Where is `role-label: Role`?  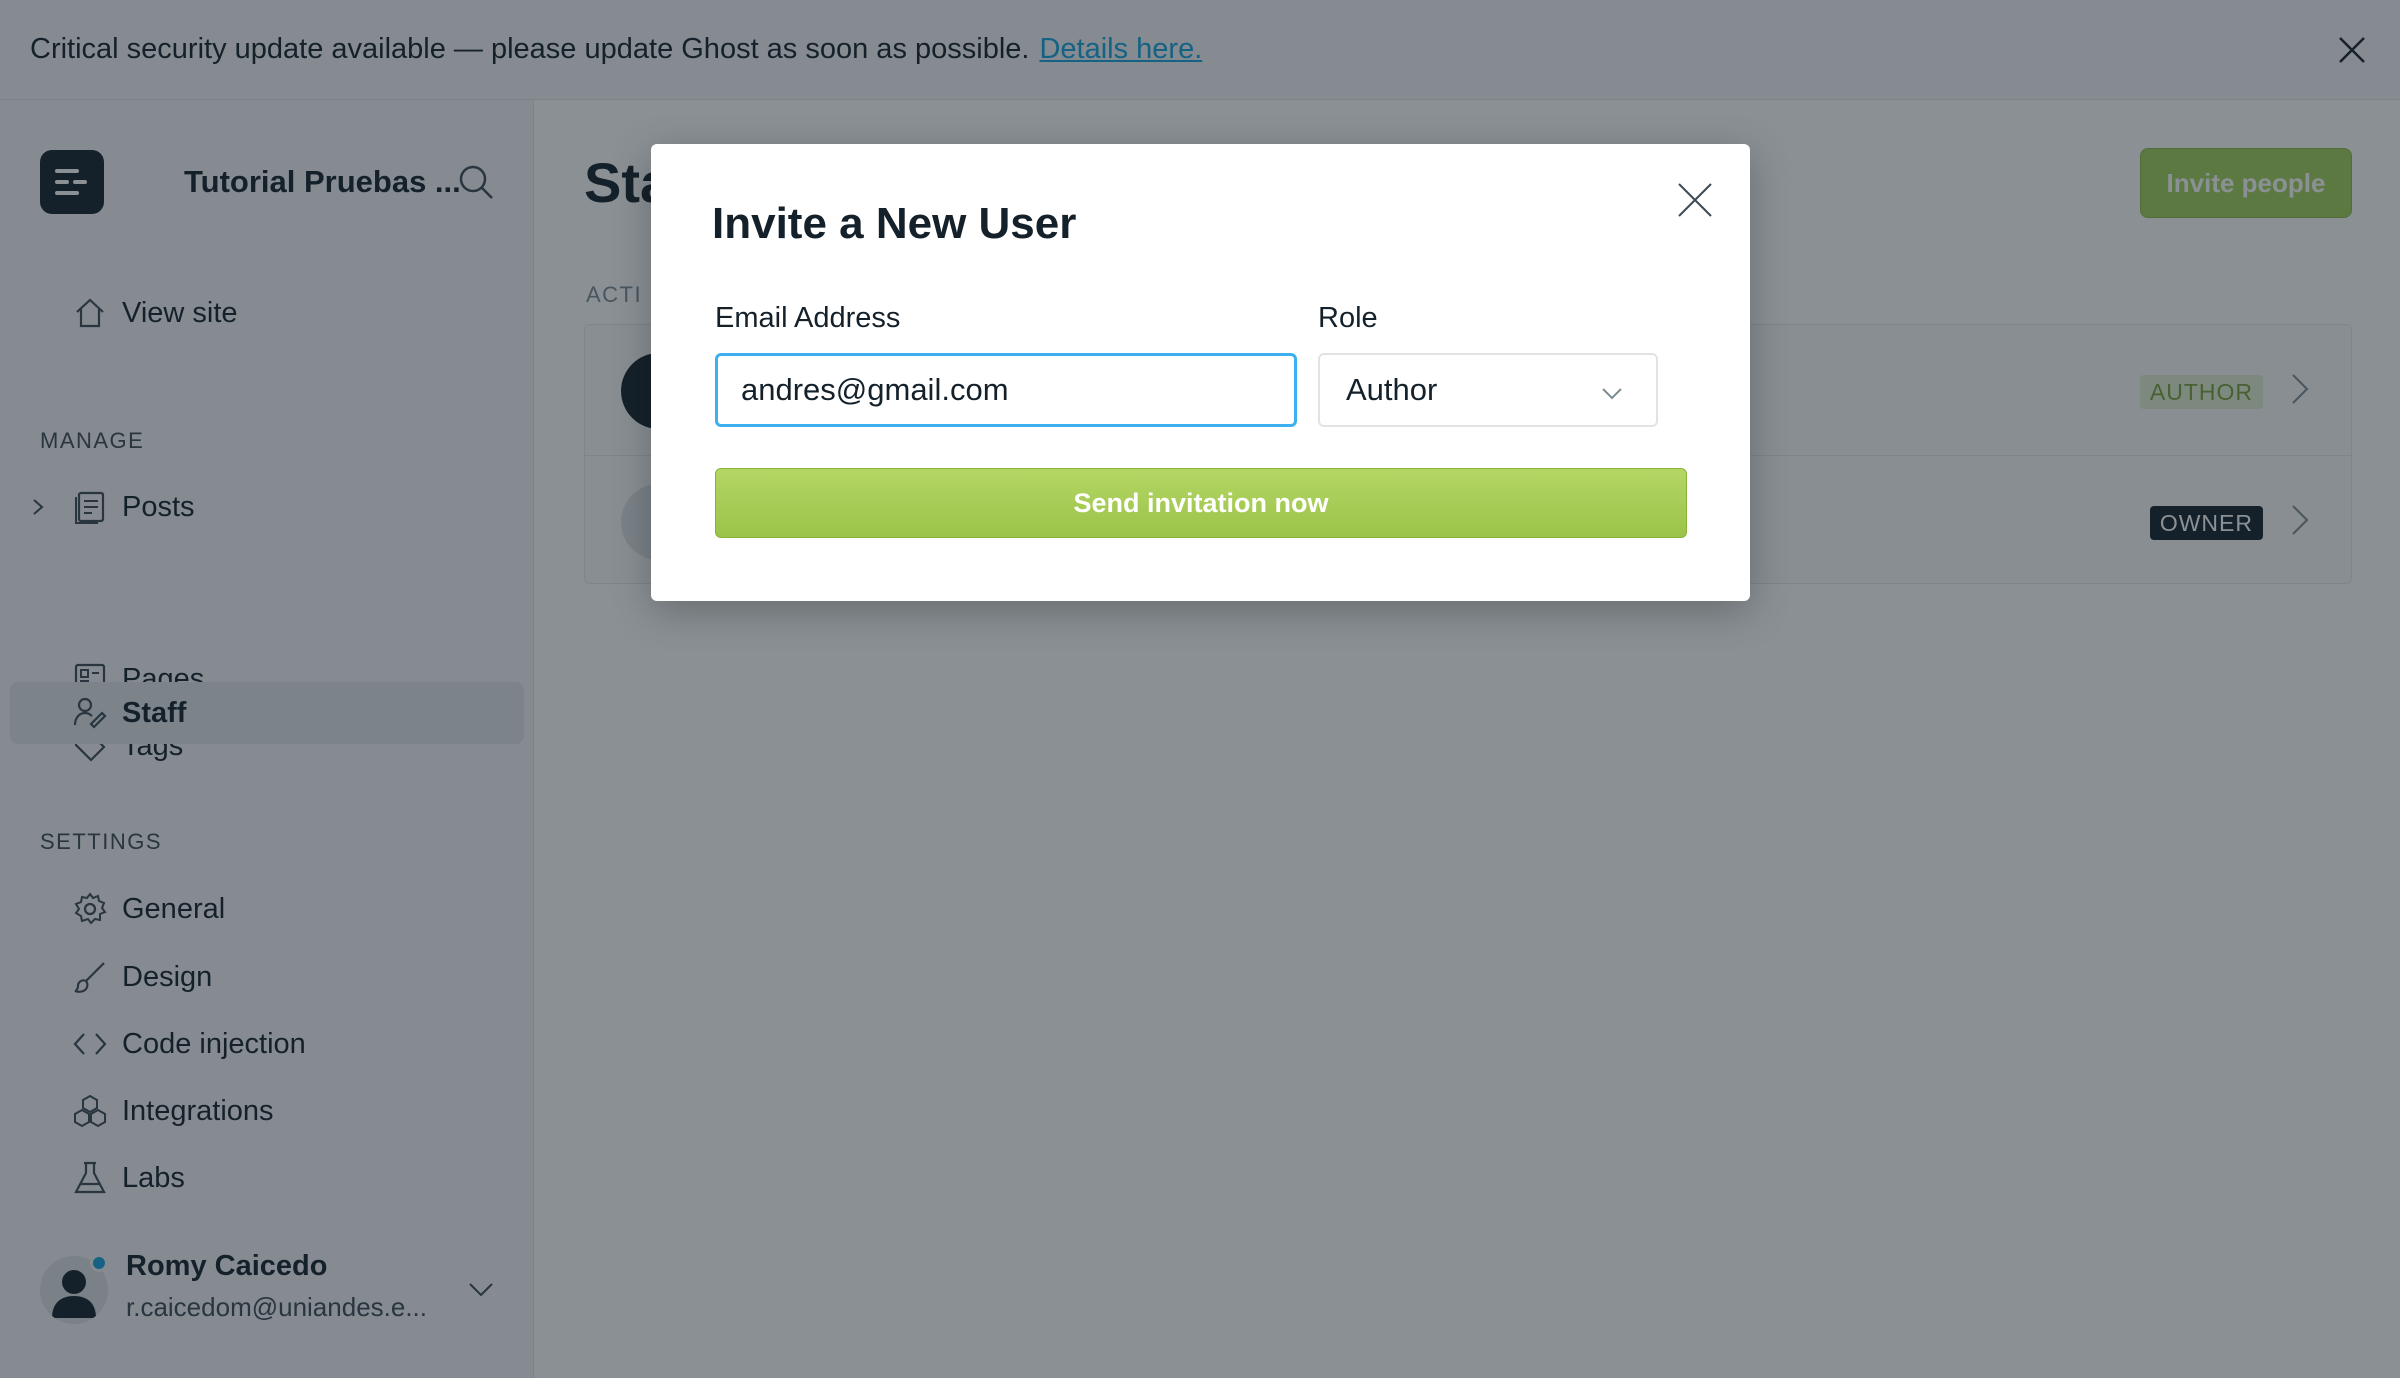
role-label: Role is located at coordinates (1348, 318).